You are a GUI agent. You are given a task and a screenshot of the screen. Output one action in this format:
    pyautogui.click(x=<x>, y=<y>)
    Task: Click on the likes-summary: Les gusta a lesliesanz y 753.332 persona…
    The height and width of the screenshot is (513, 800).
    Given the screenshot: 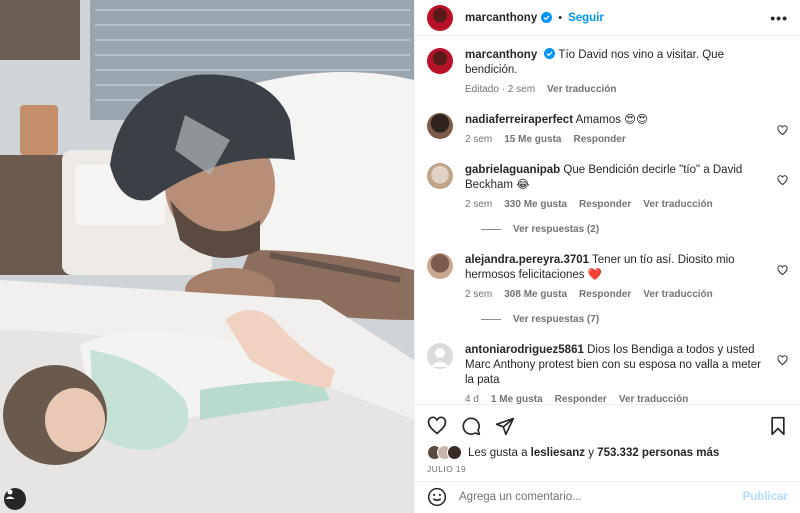 What is the action you would take?
    pyautogui.click(x=607, y=453)
    